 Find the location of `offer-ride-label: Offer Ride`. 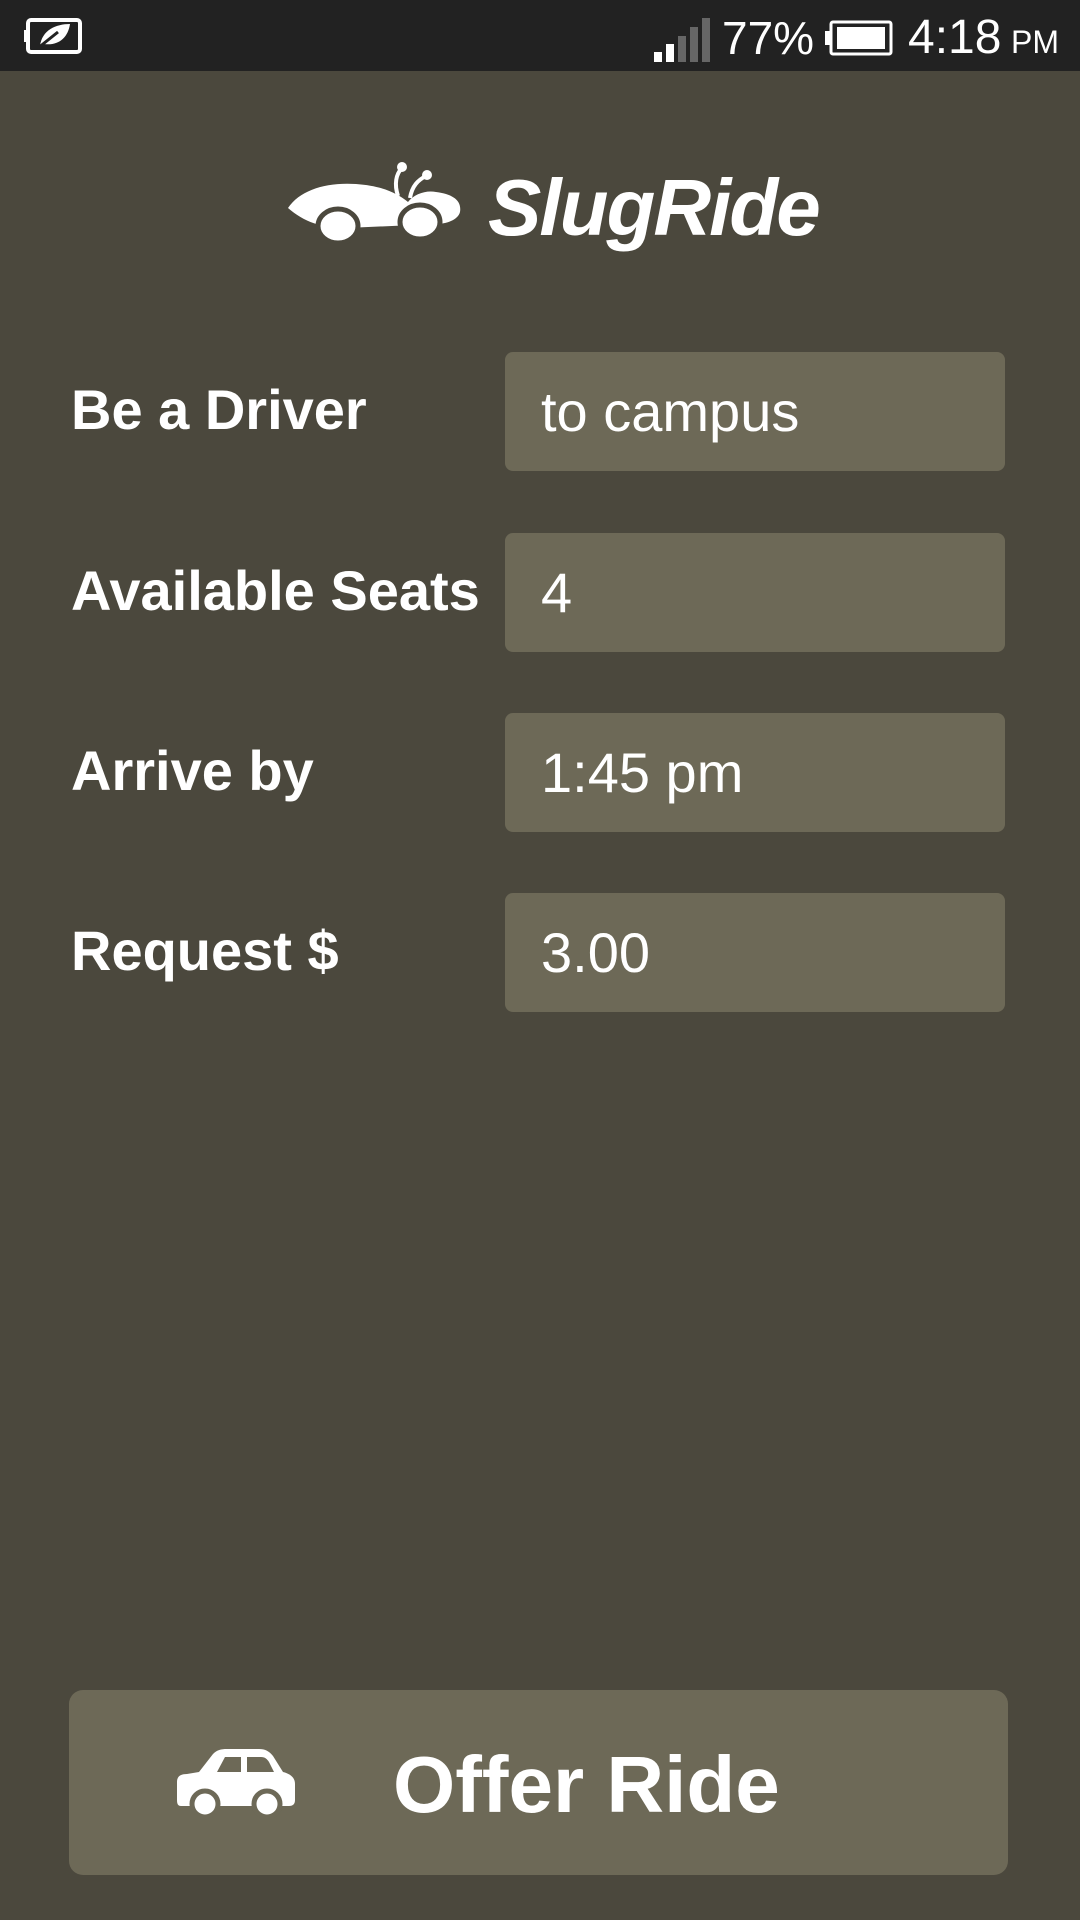

offer-ride-label: Offer Ride is located at coordinates (586, 1784).